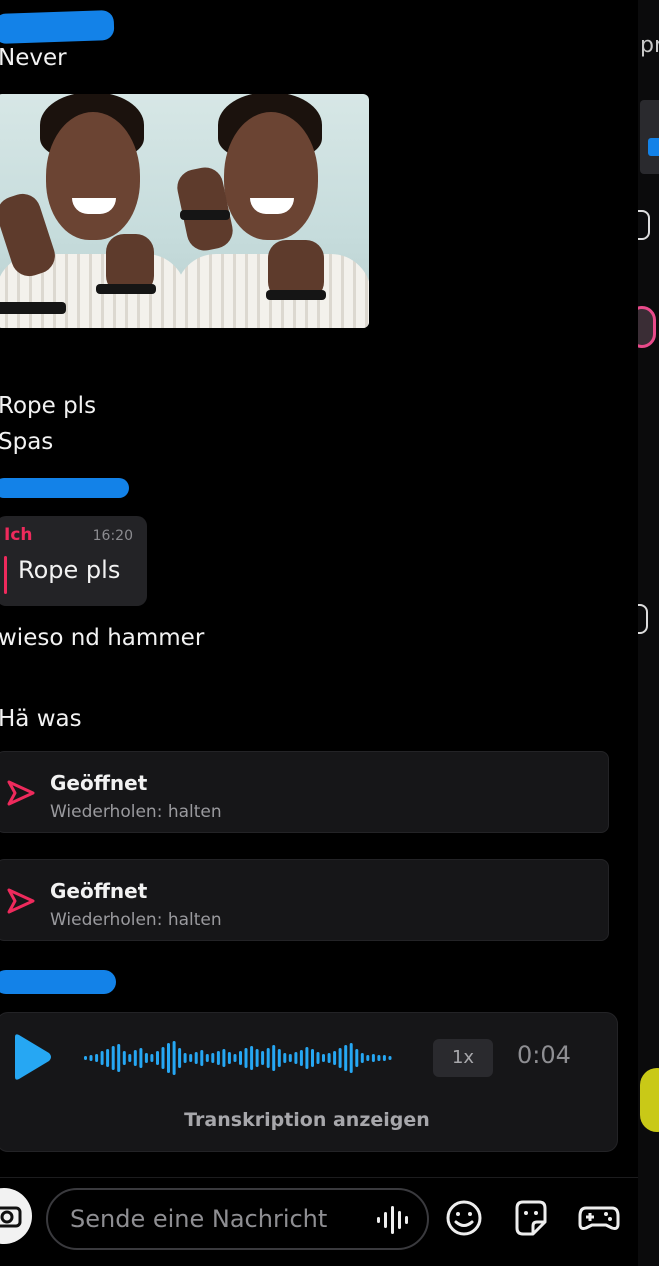 The height and width of the screenshot is (1266, 659). Describe the element at coordinates (199, 1219) in the screenshot. I see `message-input-placeholder: Sende eine Nachricht` at that location.